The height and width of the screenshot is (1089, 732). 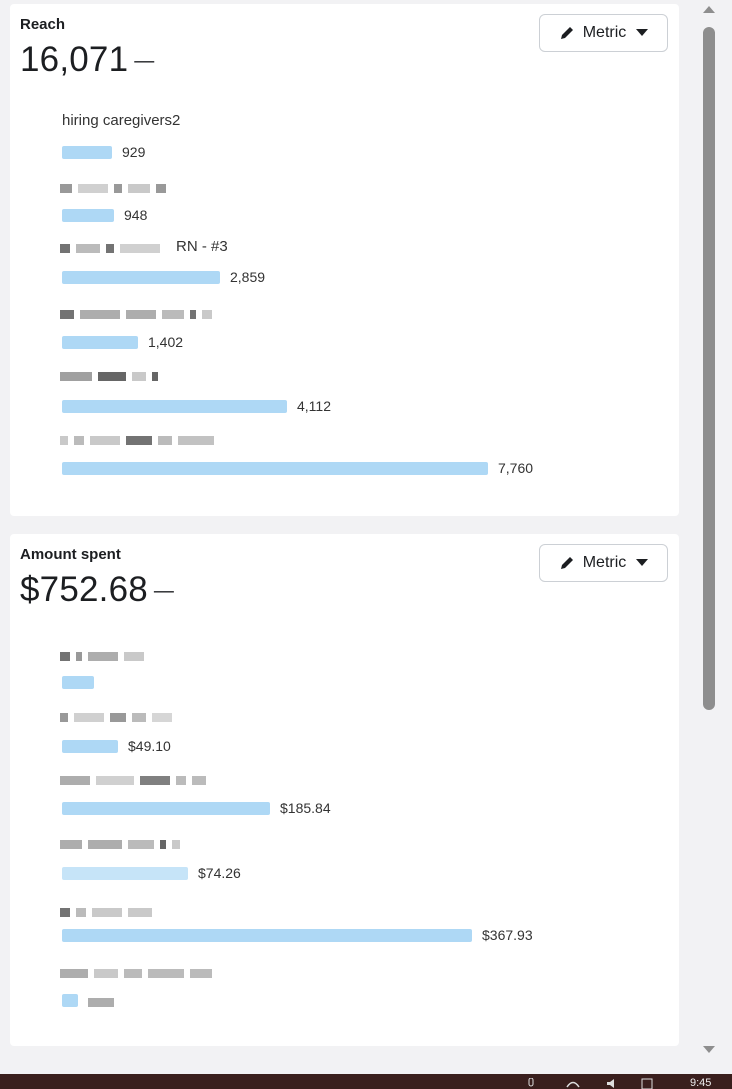 What do you see at coordinates (709, 368) in the screenshot?
I see `scrollbar-thumb` at bounding box center [709, 368].